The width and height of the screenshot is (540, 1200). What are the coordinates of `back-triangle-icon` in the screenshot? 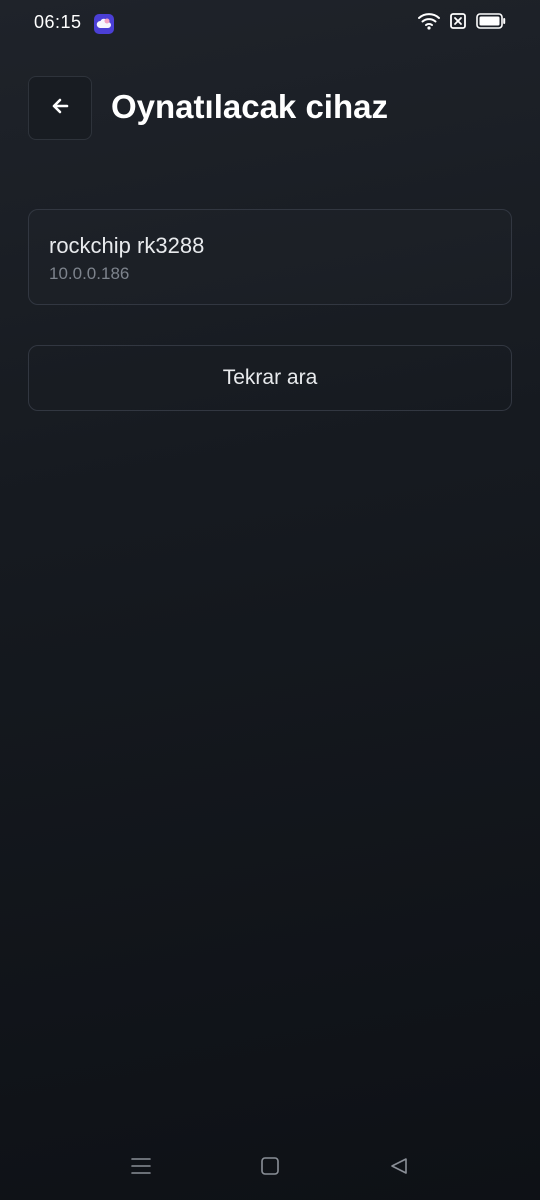 It's located at (399, 1166).